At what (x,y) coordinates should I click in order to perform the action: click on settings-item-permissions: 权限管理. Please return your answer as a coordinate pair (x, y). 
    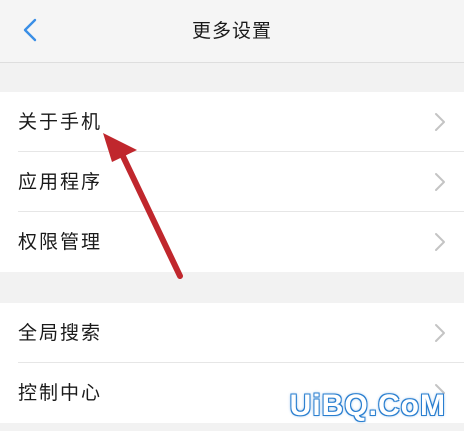
    Looking at the image, I should click on (232, 242).